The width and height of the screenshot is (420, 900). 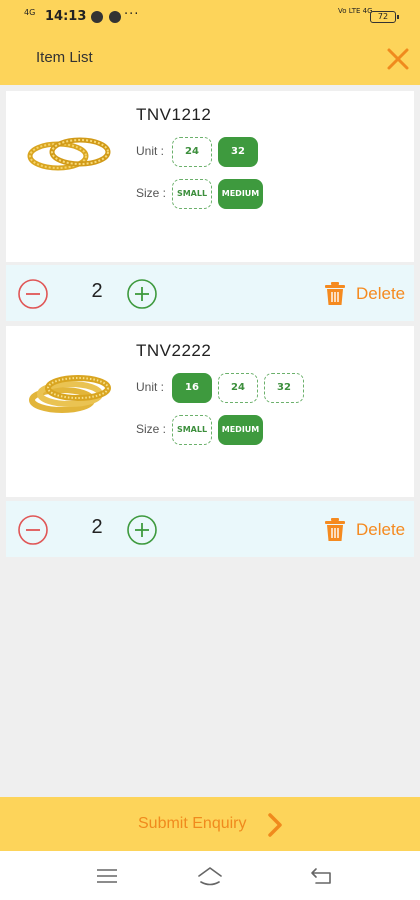 I want to click on home-icon, so click(x=210, y=876).